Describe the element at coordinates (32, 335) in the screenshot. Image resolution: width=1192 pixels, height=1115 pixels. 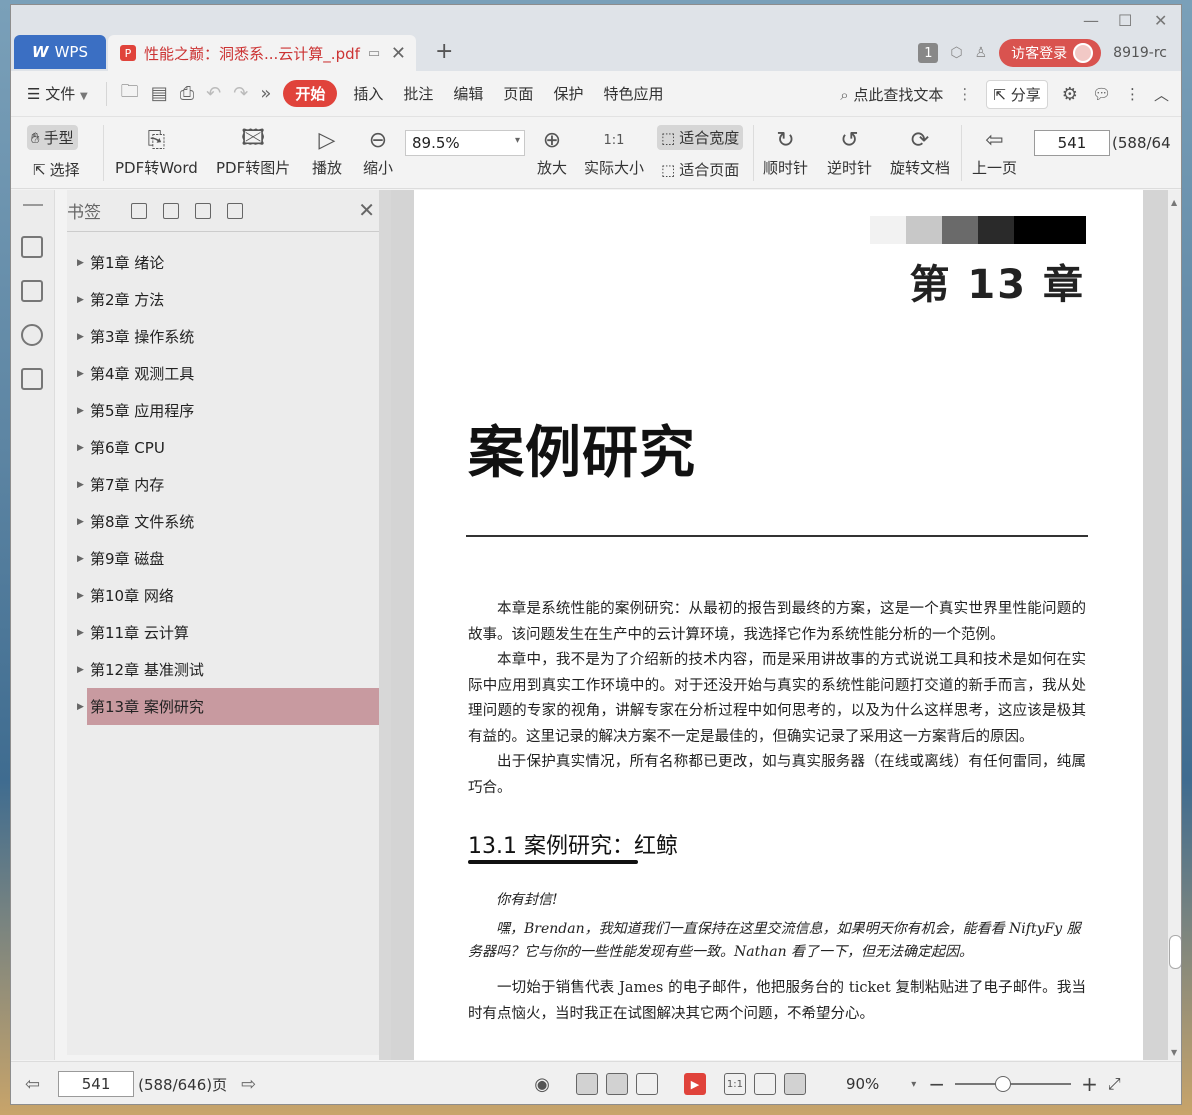
I see `annotation-icon` at that location.